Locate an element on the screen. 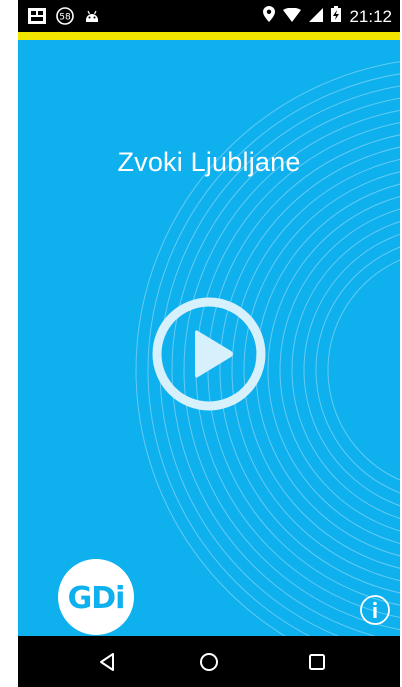  wifi-icon is located at coordinates (292, 17).